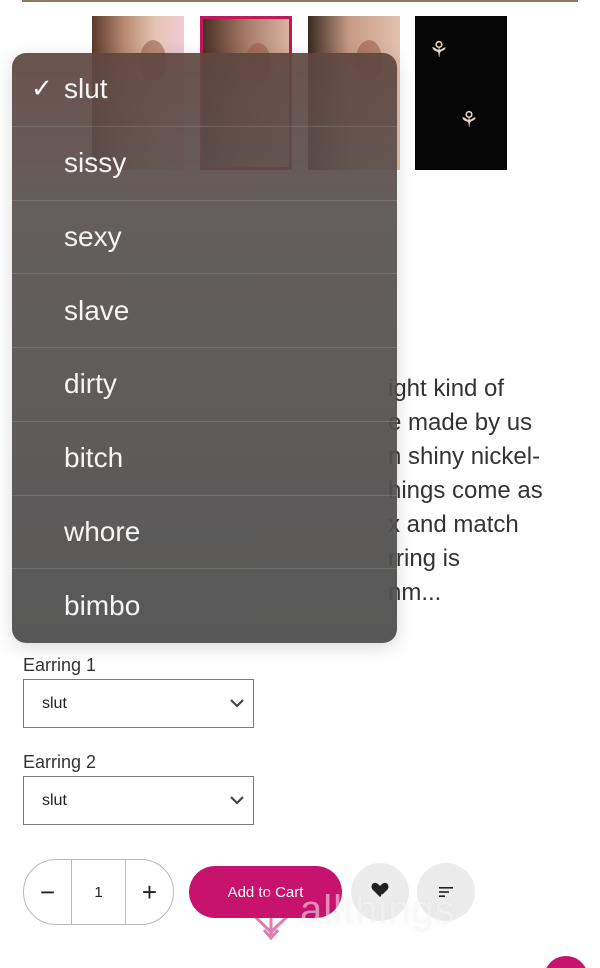  Describe the element at coordinates (204, 606) in the screenshot. I see `dropdown-option-bimbo: bimbo` at that location.